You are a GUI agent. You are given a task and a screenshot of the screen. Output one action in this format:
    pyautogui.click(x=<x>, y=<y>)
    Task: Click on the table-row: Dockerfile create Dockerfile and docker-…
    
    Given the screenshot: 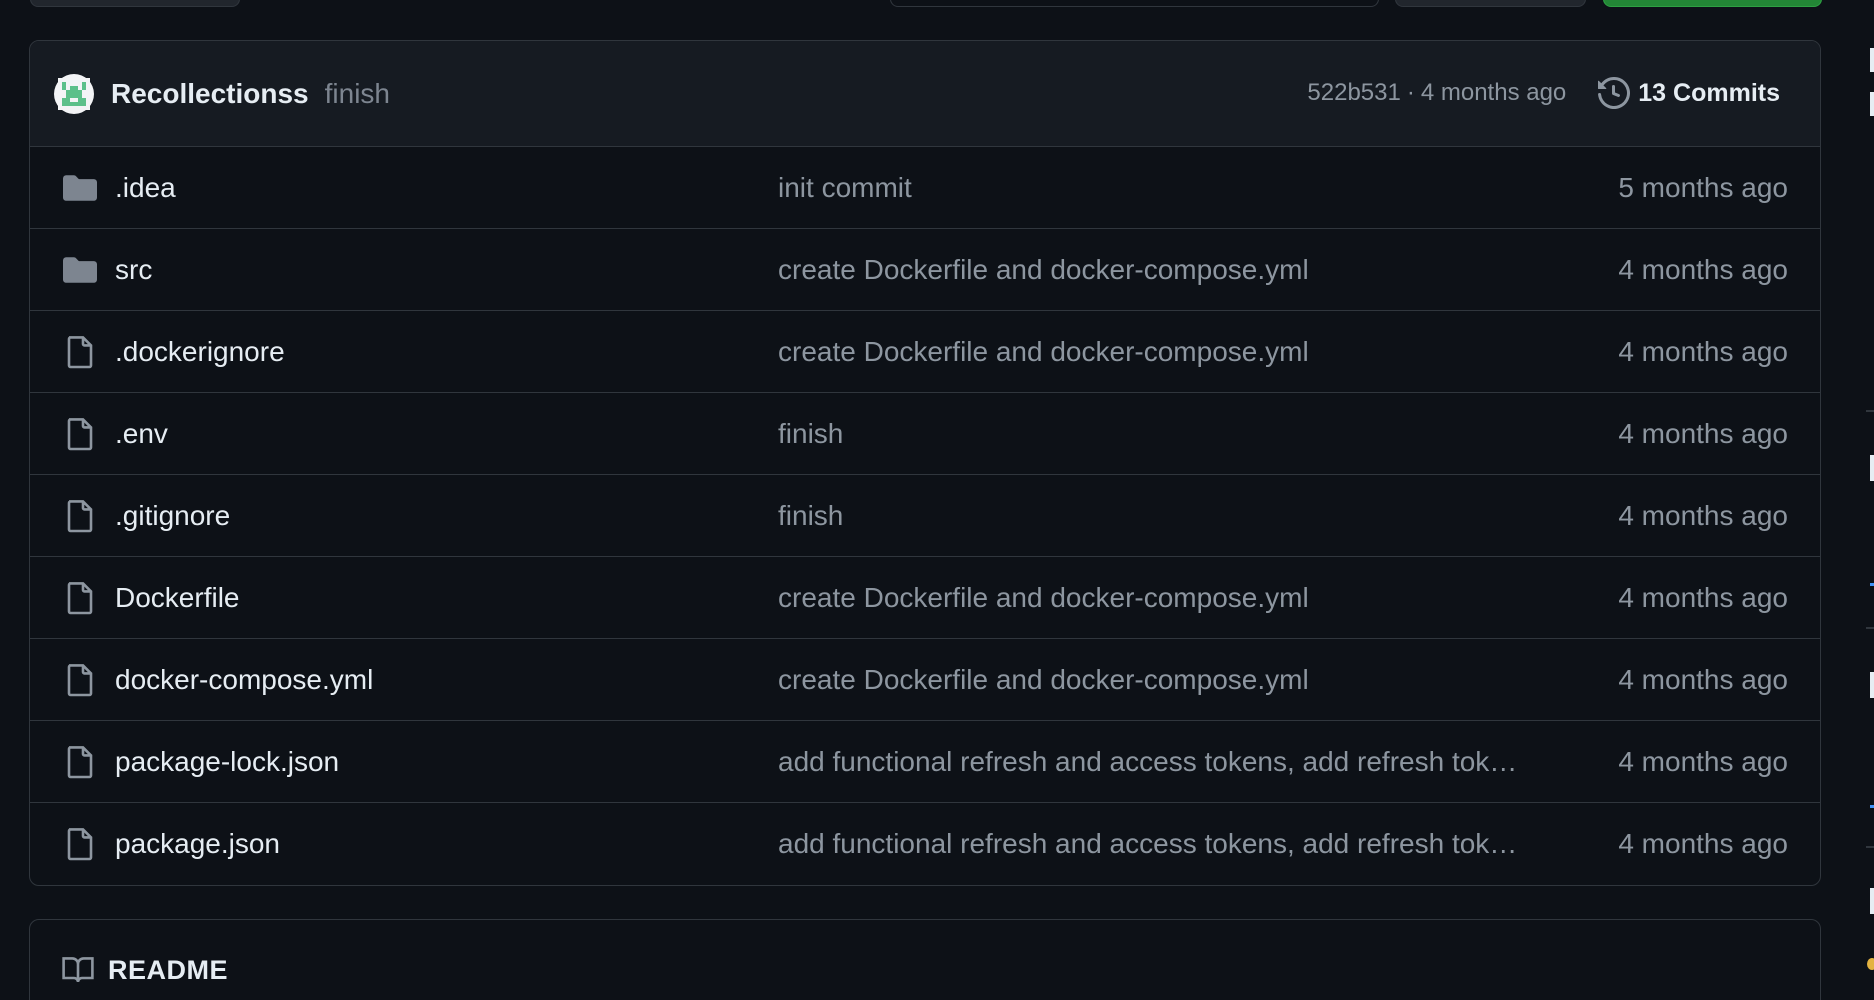 What is the action you would take?
    pyautogui.click(x=925, y=598)
    